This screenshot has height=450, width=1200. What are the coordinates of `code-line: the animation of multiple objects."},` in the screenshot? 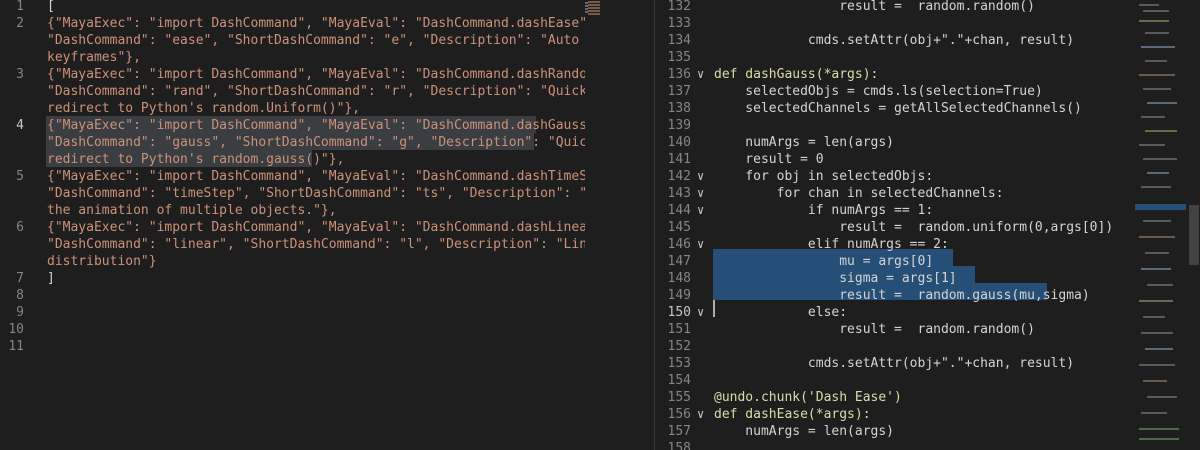 It's located at (192, 210).